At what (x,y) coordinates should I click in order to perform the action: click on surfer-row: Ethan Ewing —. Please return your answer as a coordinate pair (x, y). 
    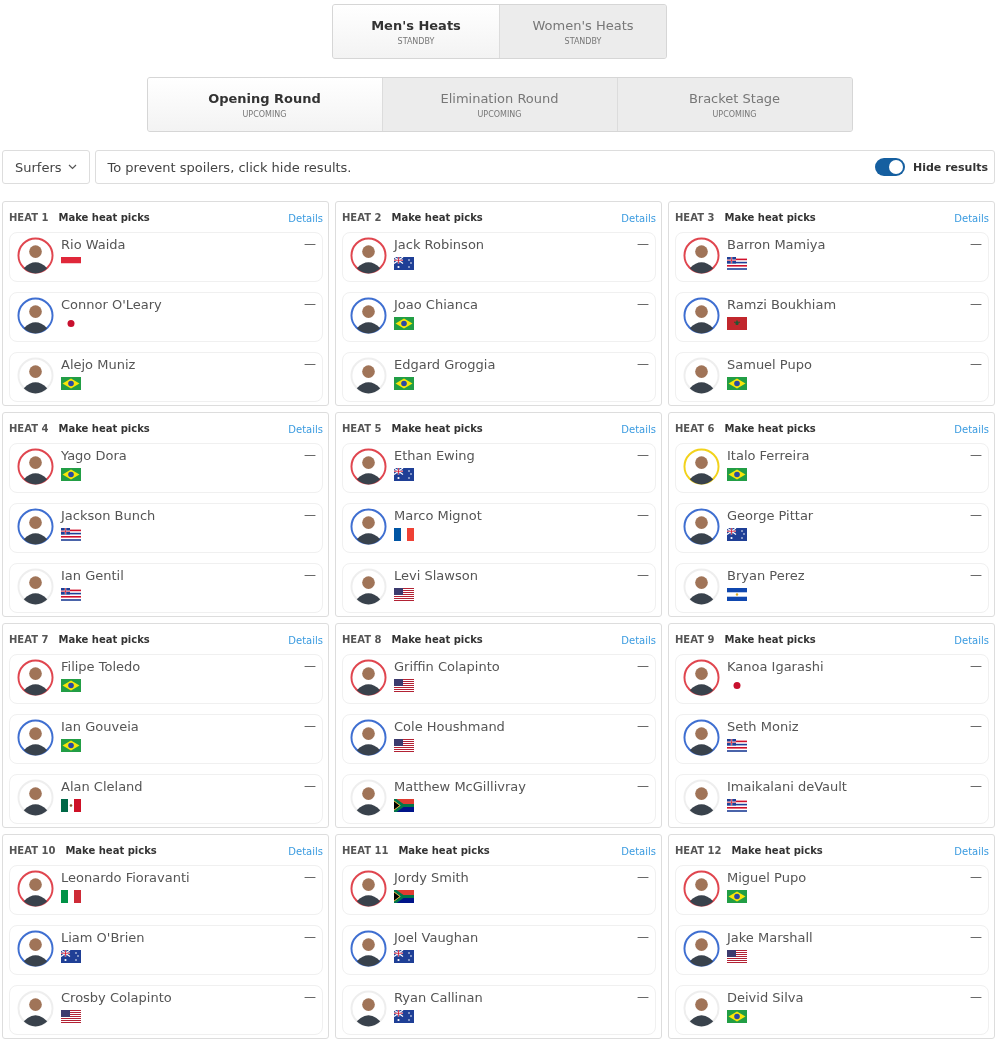
    Looking at the image, I should click on (499, 468).